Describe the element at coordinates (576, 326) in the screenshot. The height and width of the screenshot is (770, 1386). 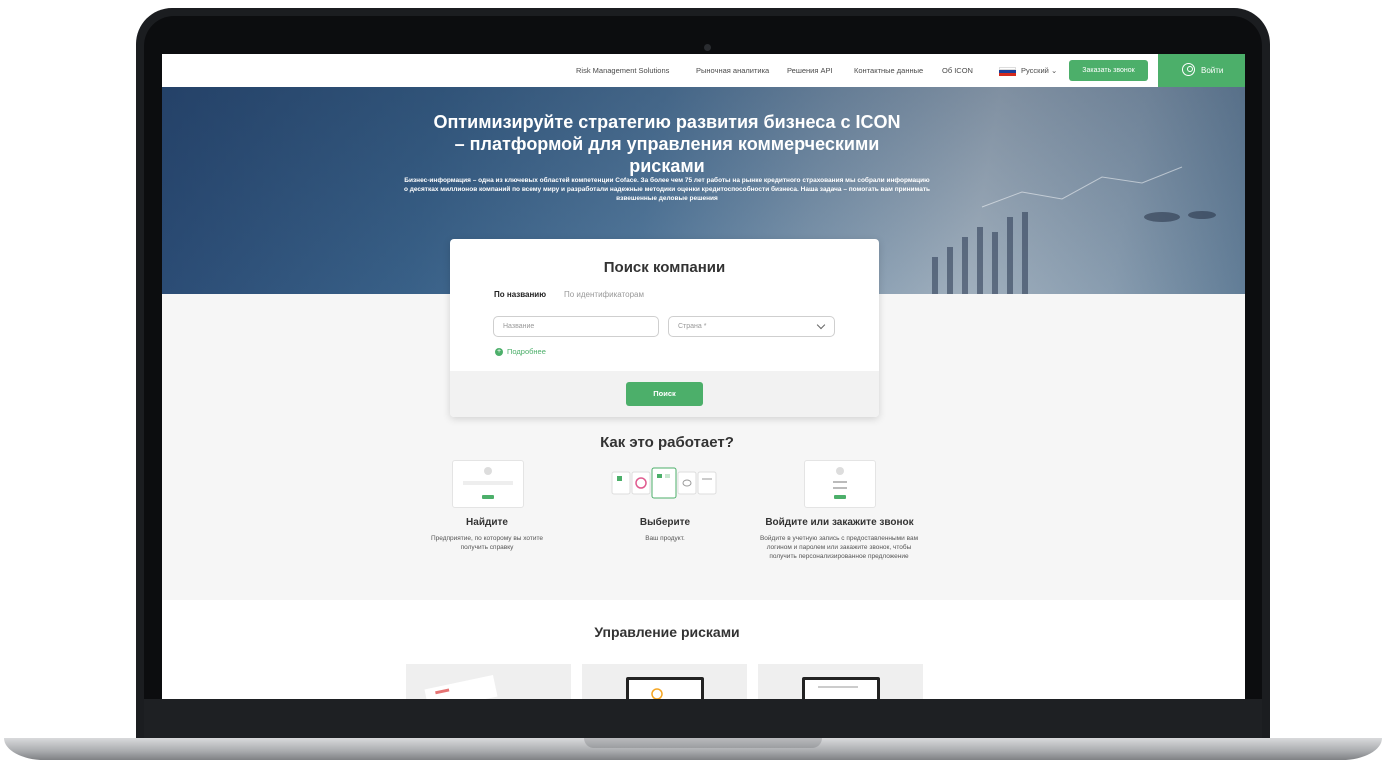
I see `company-name-input: Название` at that location.